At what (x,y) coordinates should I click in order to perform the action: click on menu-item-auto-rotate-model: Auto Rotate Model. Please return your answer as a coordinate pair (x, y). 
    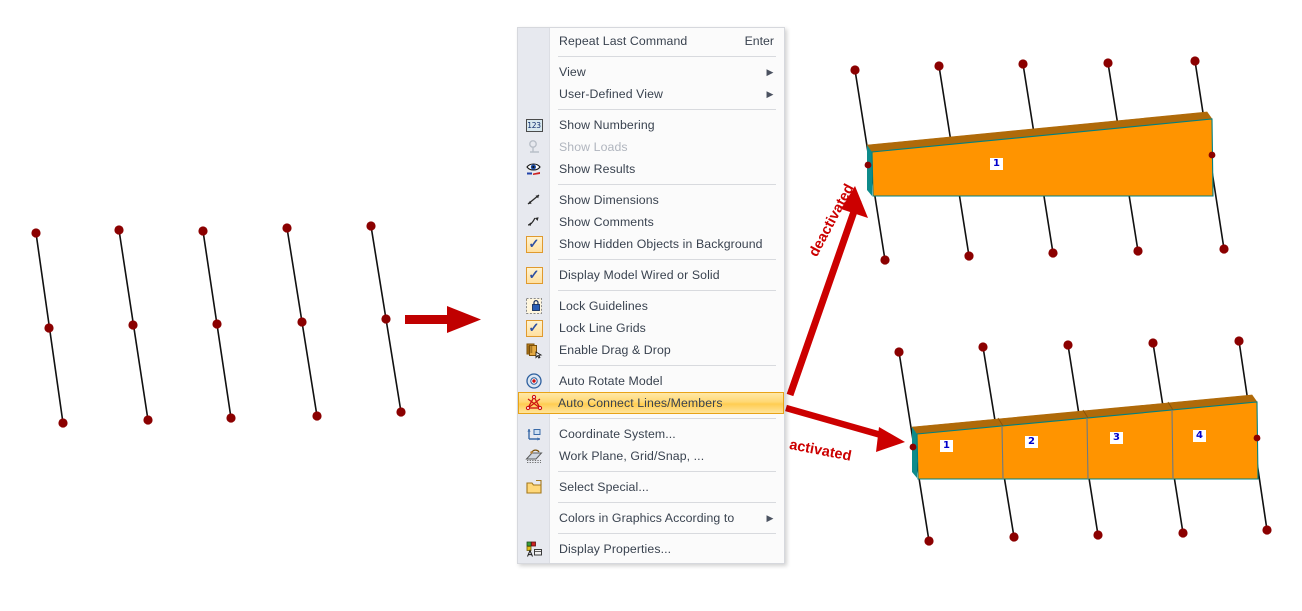
    Looking at the image, I should click on (651, 381).